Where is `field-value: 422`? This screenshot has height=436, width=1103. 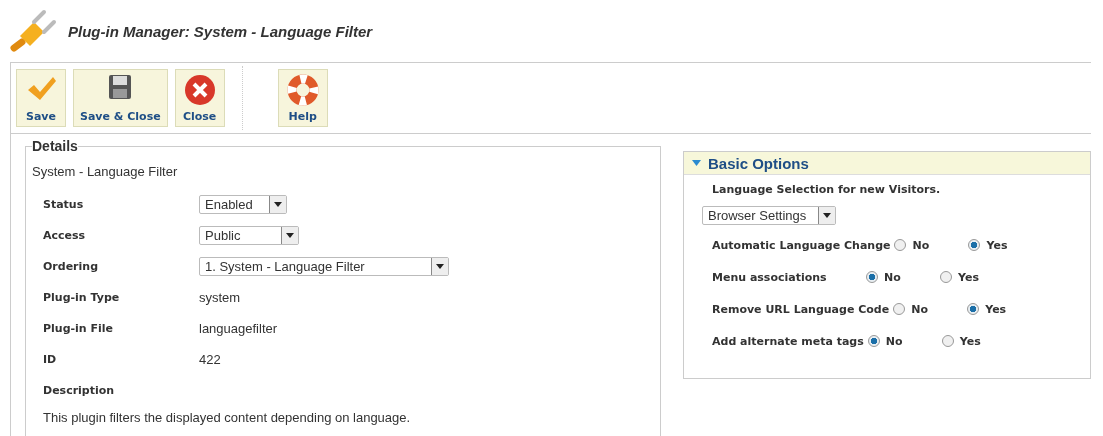 field-value: 422 is located at coordinates (210, 359).